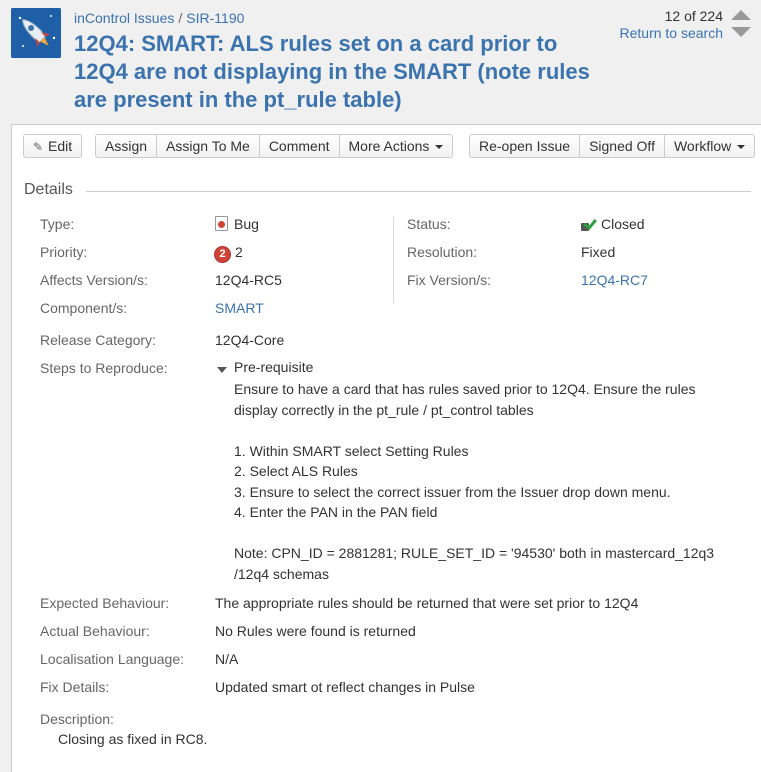  I want to click on action-group: Assign Assign To Me Comment More Actions, so click(274, 146).